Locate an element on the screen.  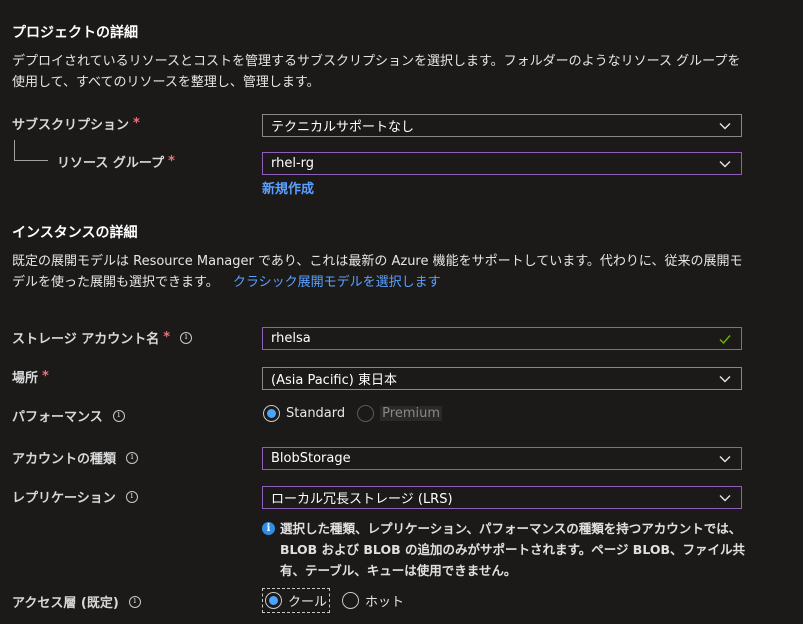
performance-label: パフォーマンス i is located at coordinates (68, 415).